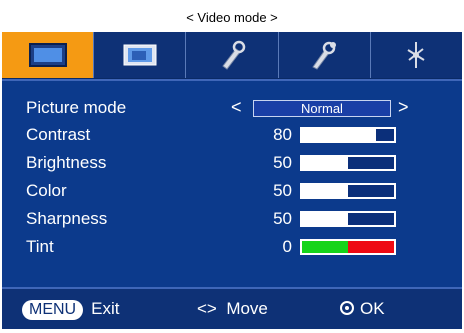 The height and width of the screenshot is (333, 464). I want to click on picture-mode-row: Picture mode < Normal >, so click(236, 108).